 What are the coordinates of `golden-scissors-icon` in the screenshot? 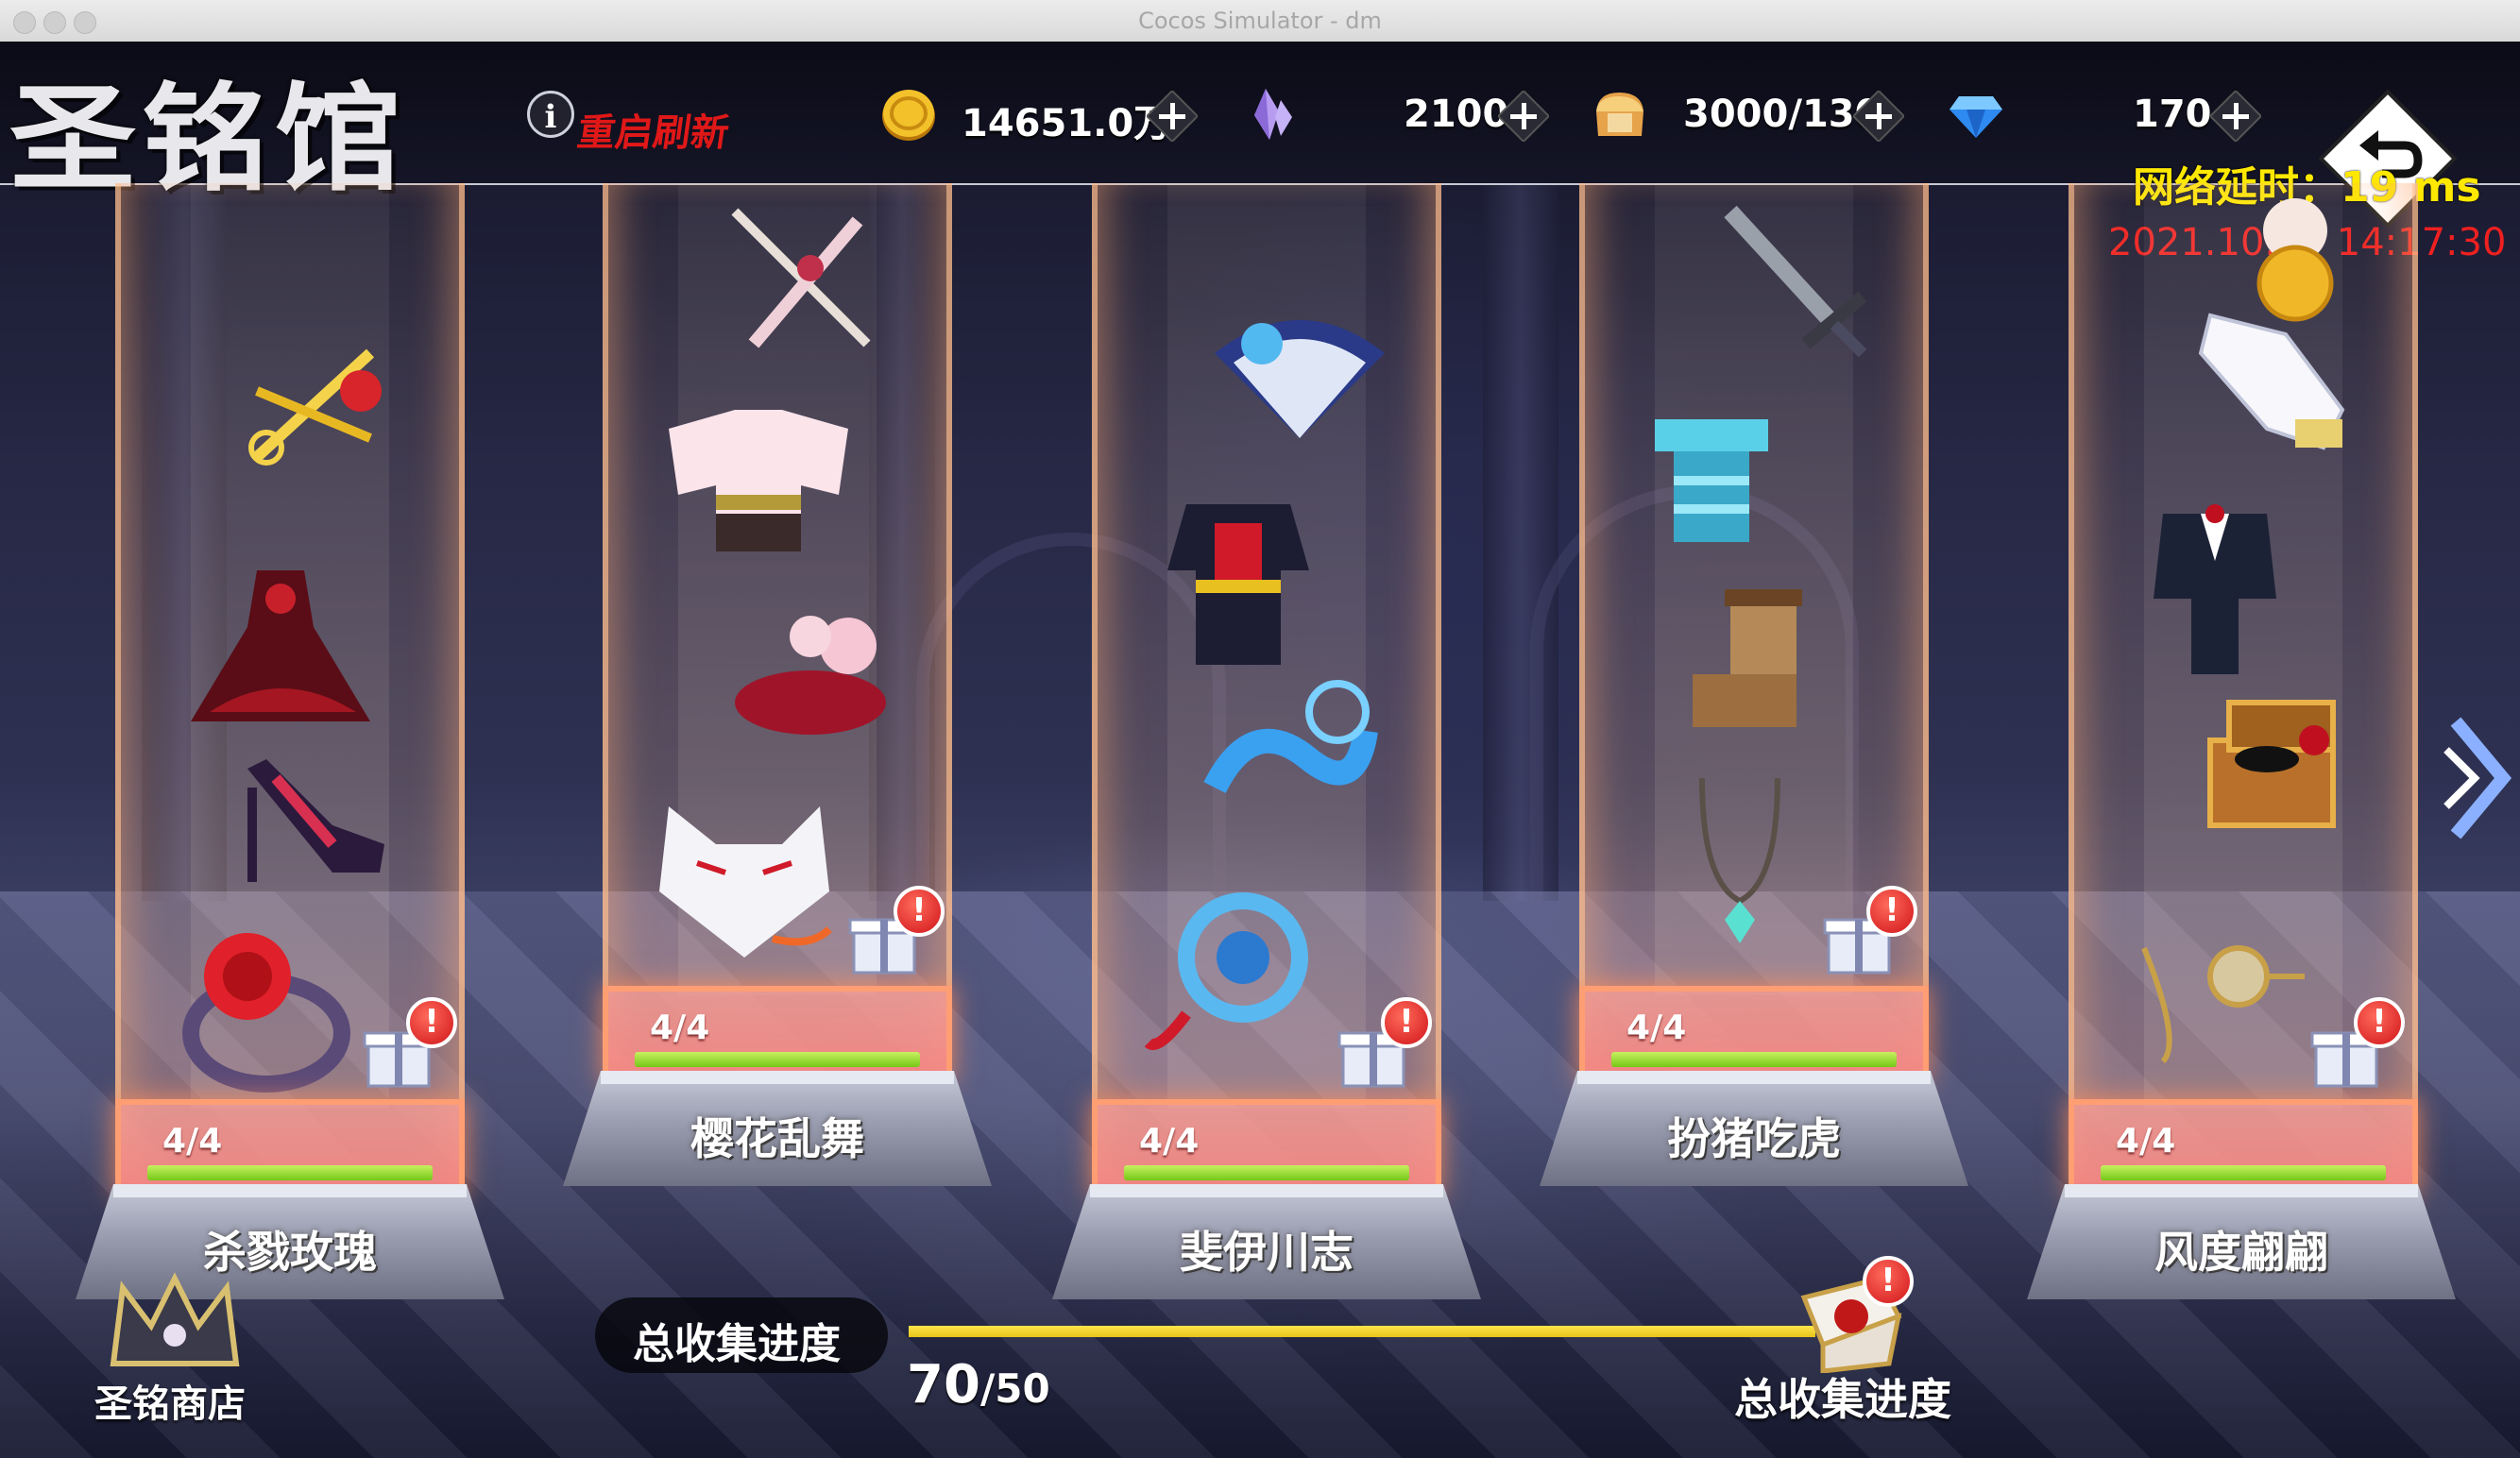 It's located at (315, 407).